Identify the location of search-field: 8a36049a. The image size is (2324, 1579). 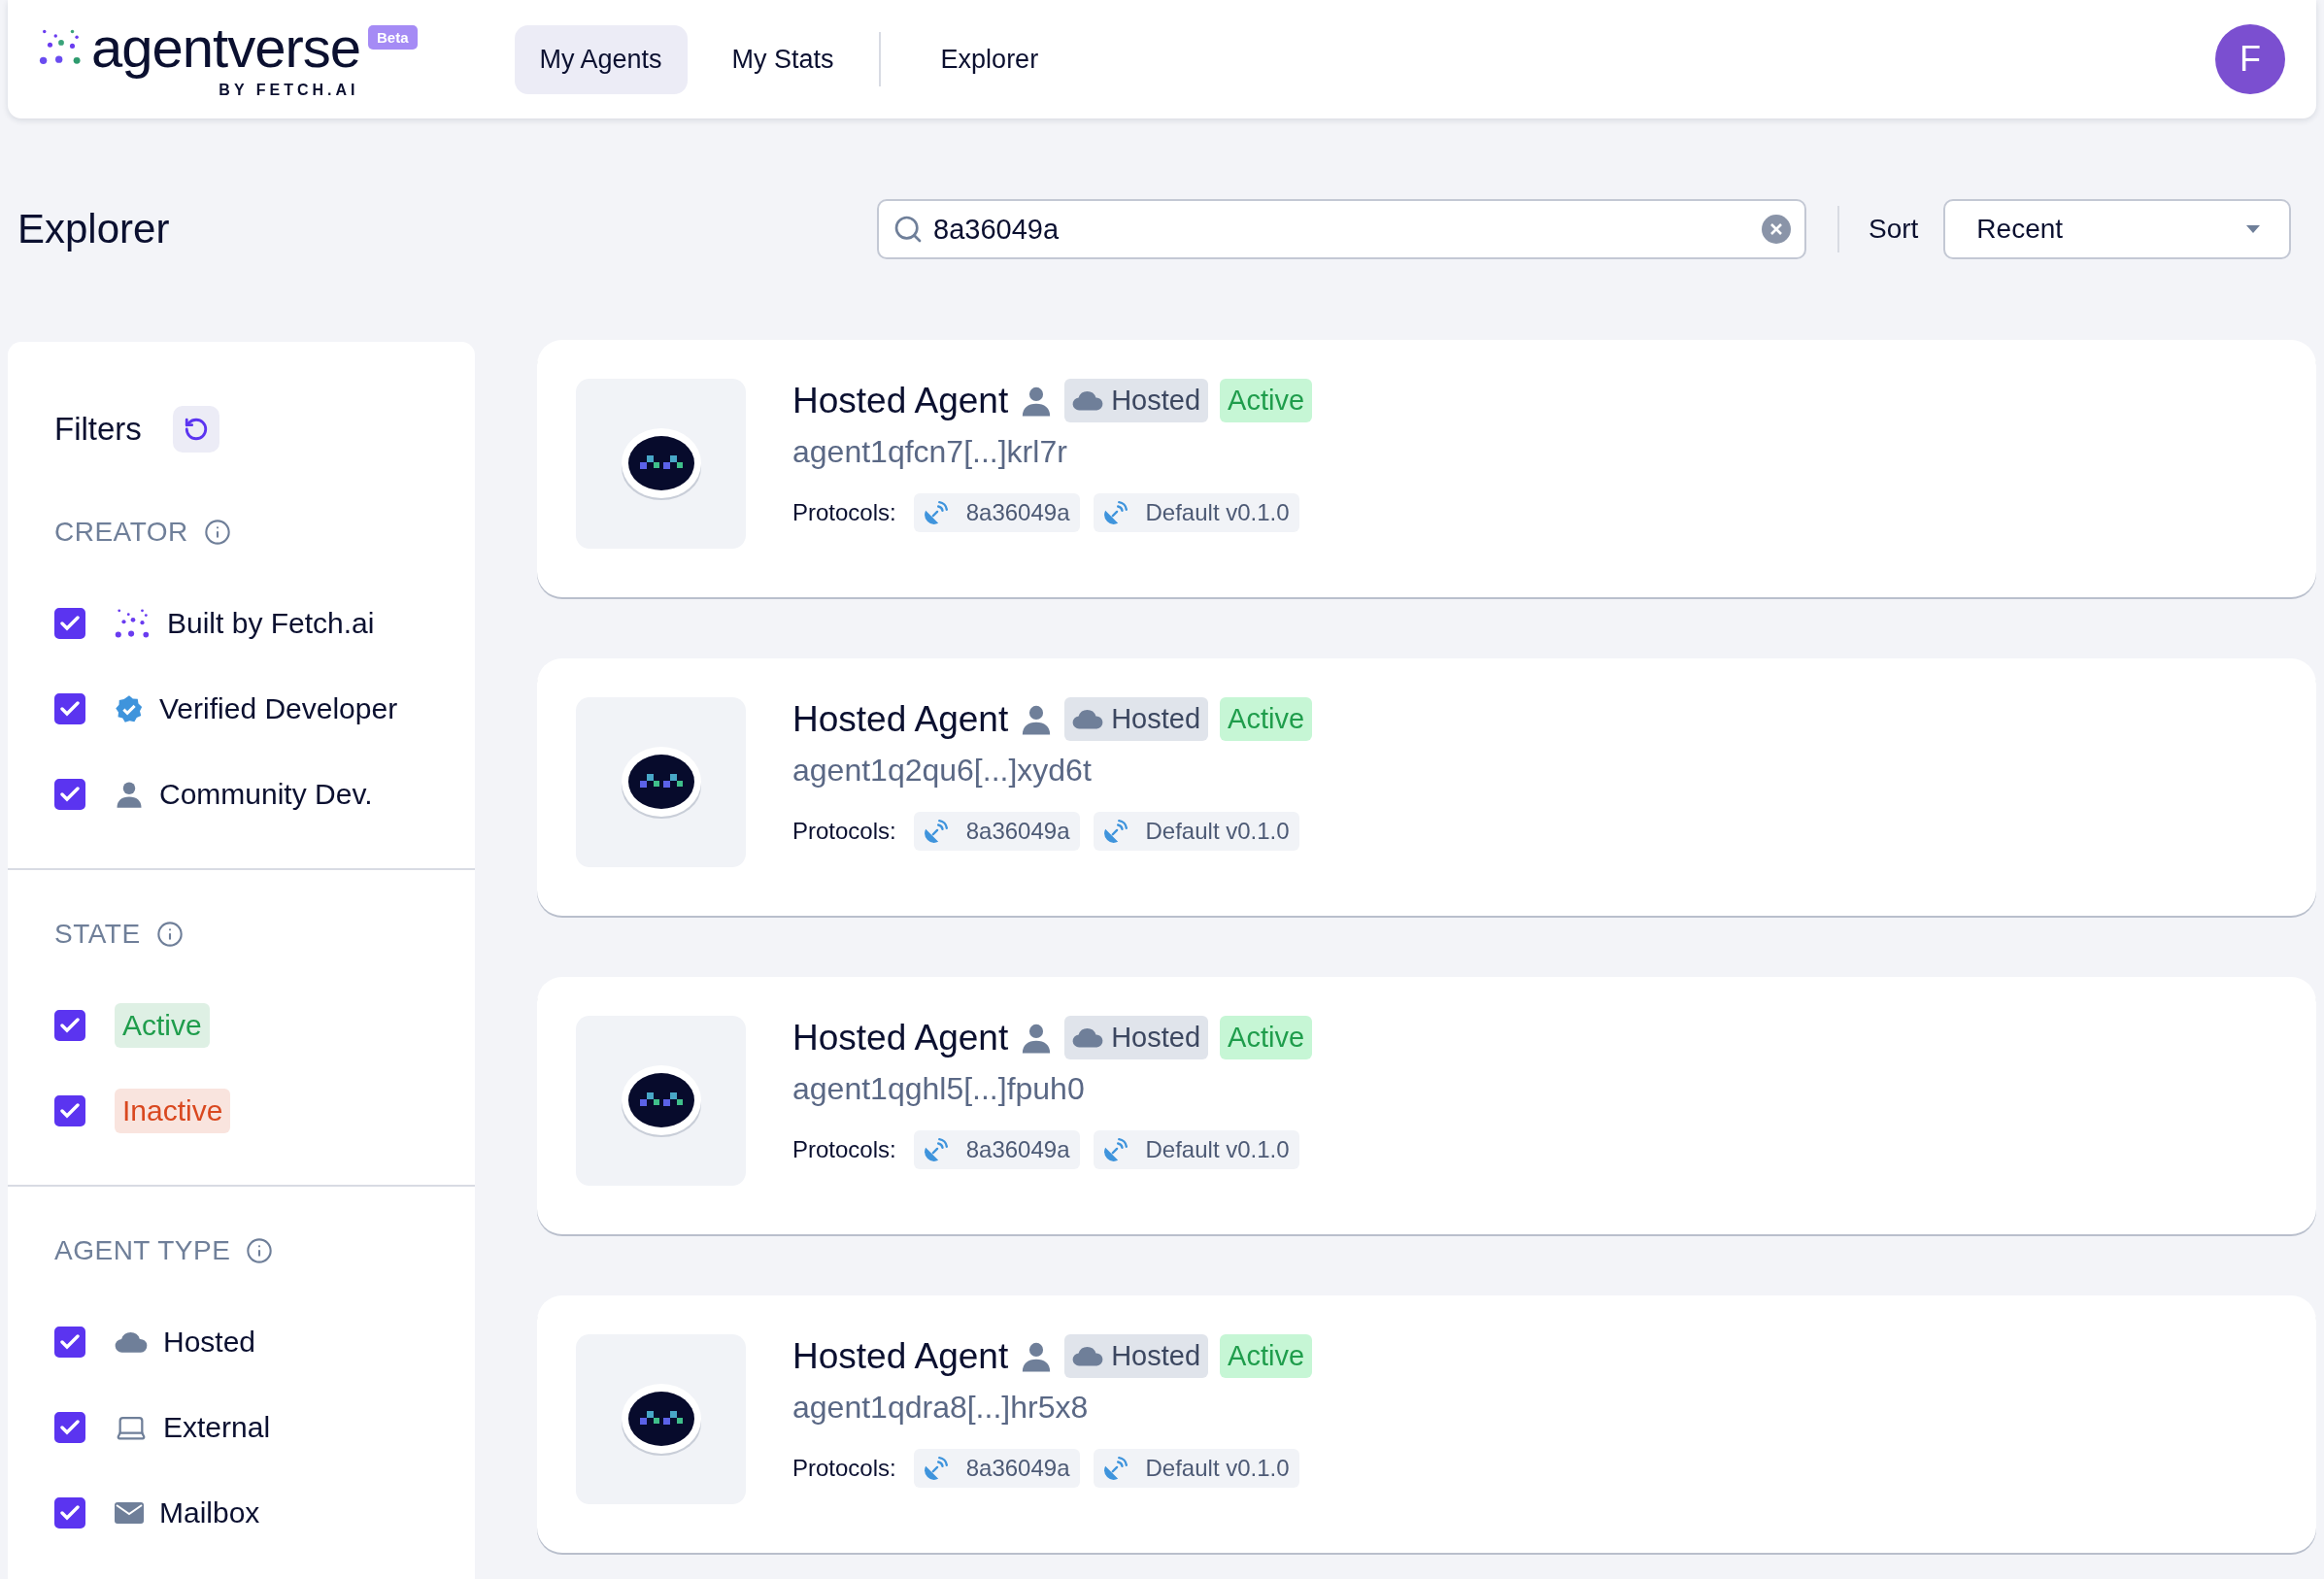
(1341, 229).